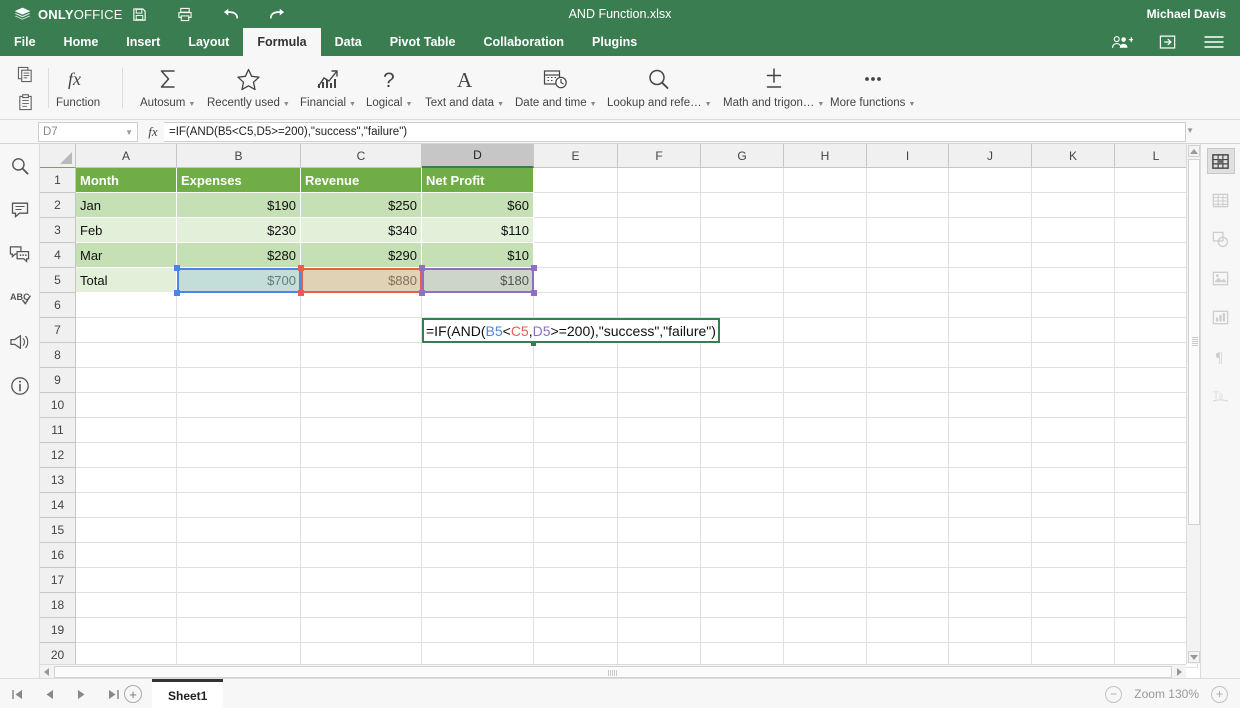 The height and width of the screenshot is (708, 1240). Describe the element at coordinates (1194, 342) in the screenshot. I see `vertical-scroll-thumb` at that location.